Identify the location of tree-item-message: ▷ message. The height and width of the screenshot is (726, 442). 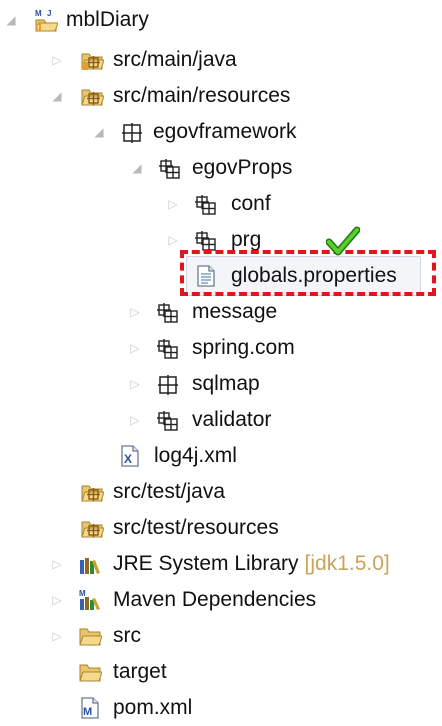
(221, 312).